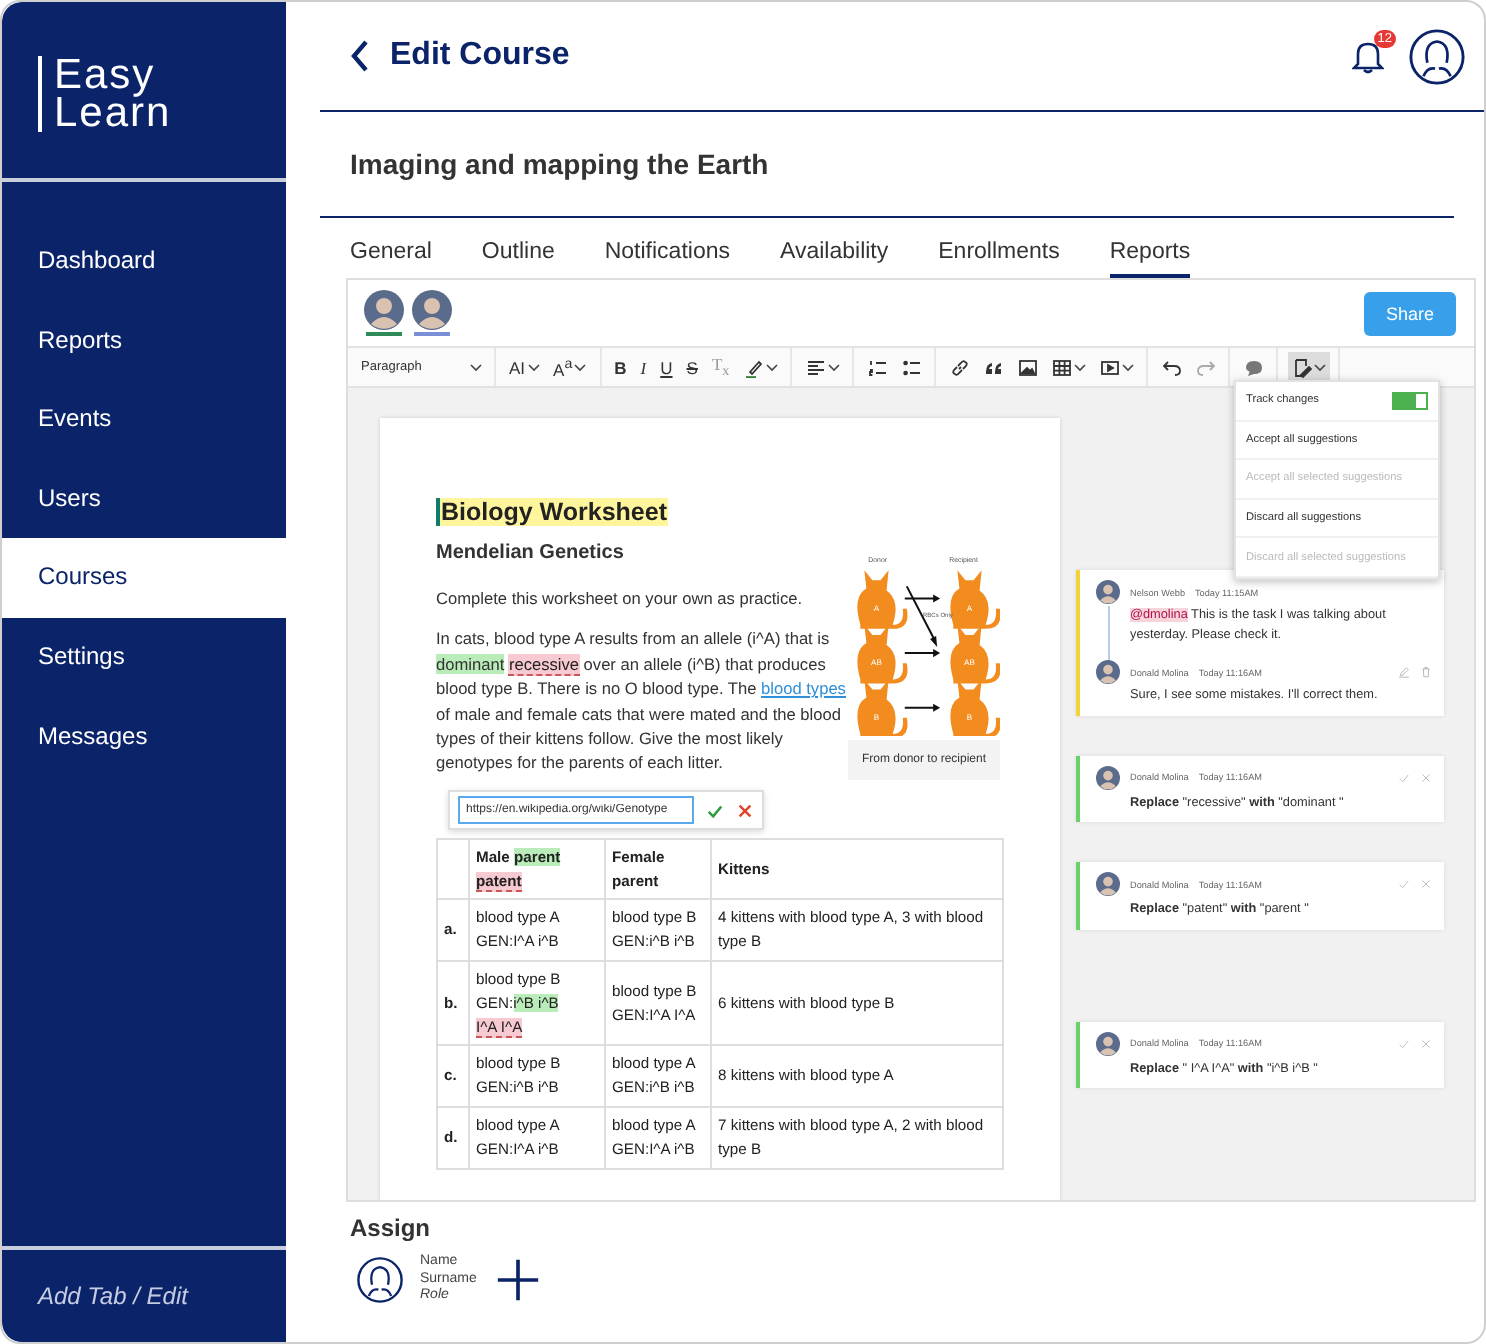 The height and width of the screenshot is (1344, 1486). Describe the element at coordinates (999, 259) in the screenshot. I see `tab: Enrollments` at that location.